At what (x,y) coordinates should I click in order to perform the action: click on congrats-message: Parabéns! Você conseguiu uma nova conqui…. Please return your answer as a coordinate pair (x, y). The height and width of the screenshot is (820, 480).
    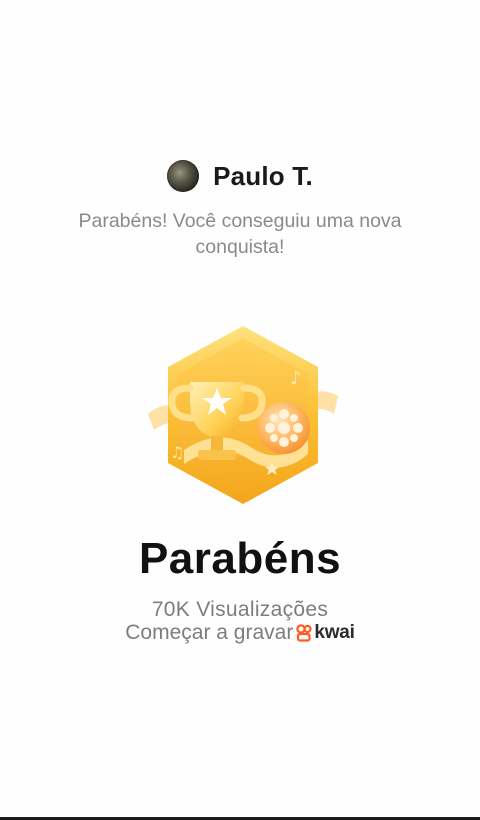
    Looking at the image, I should click on (240, 234).